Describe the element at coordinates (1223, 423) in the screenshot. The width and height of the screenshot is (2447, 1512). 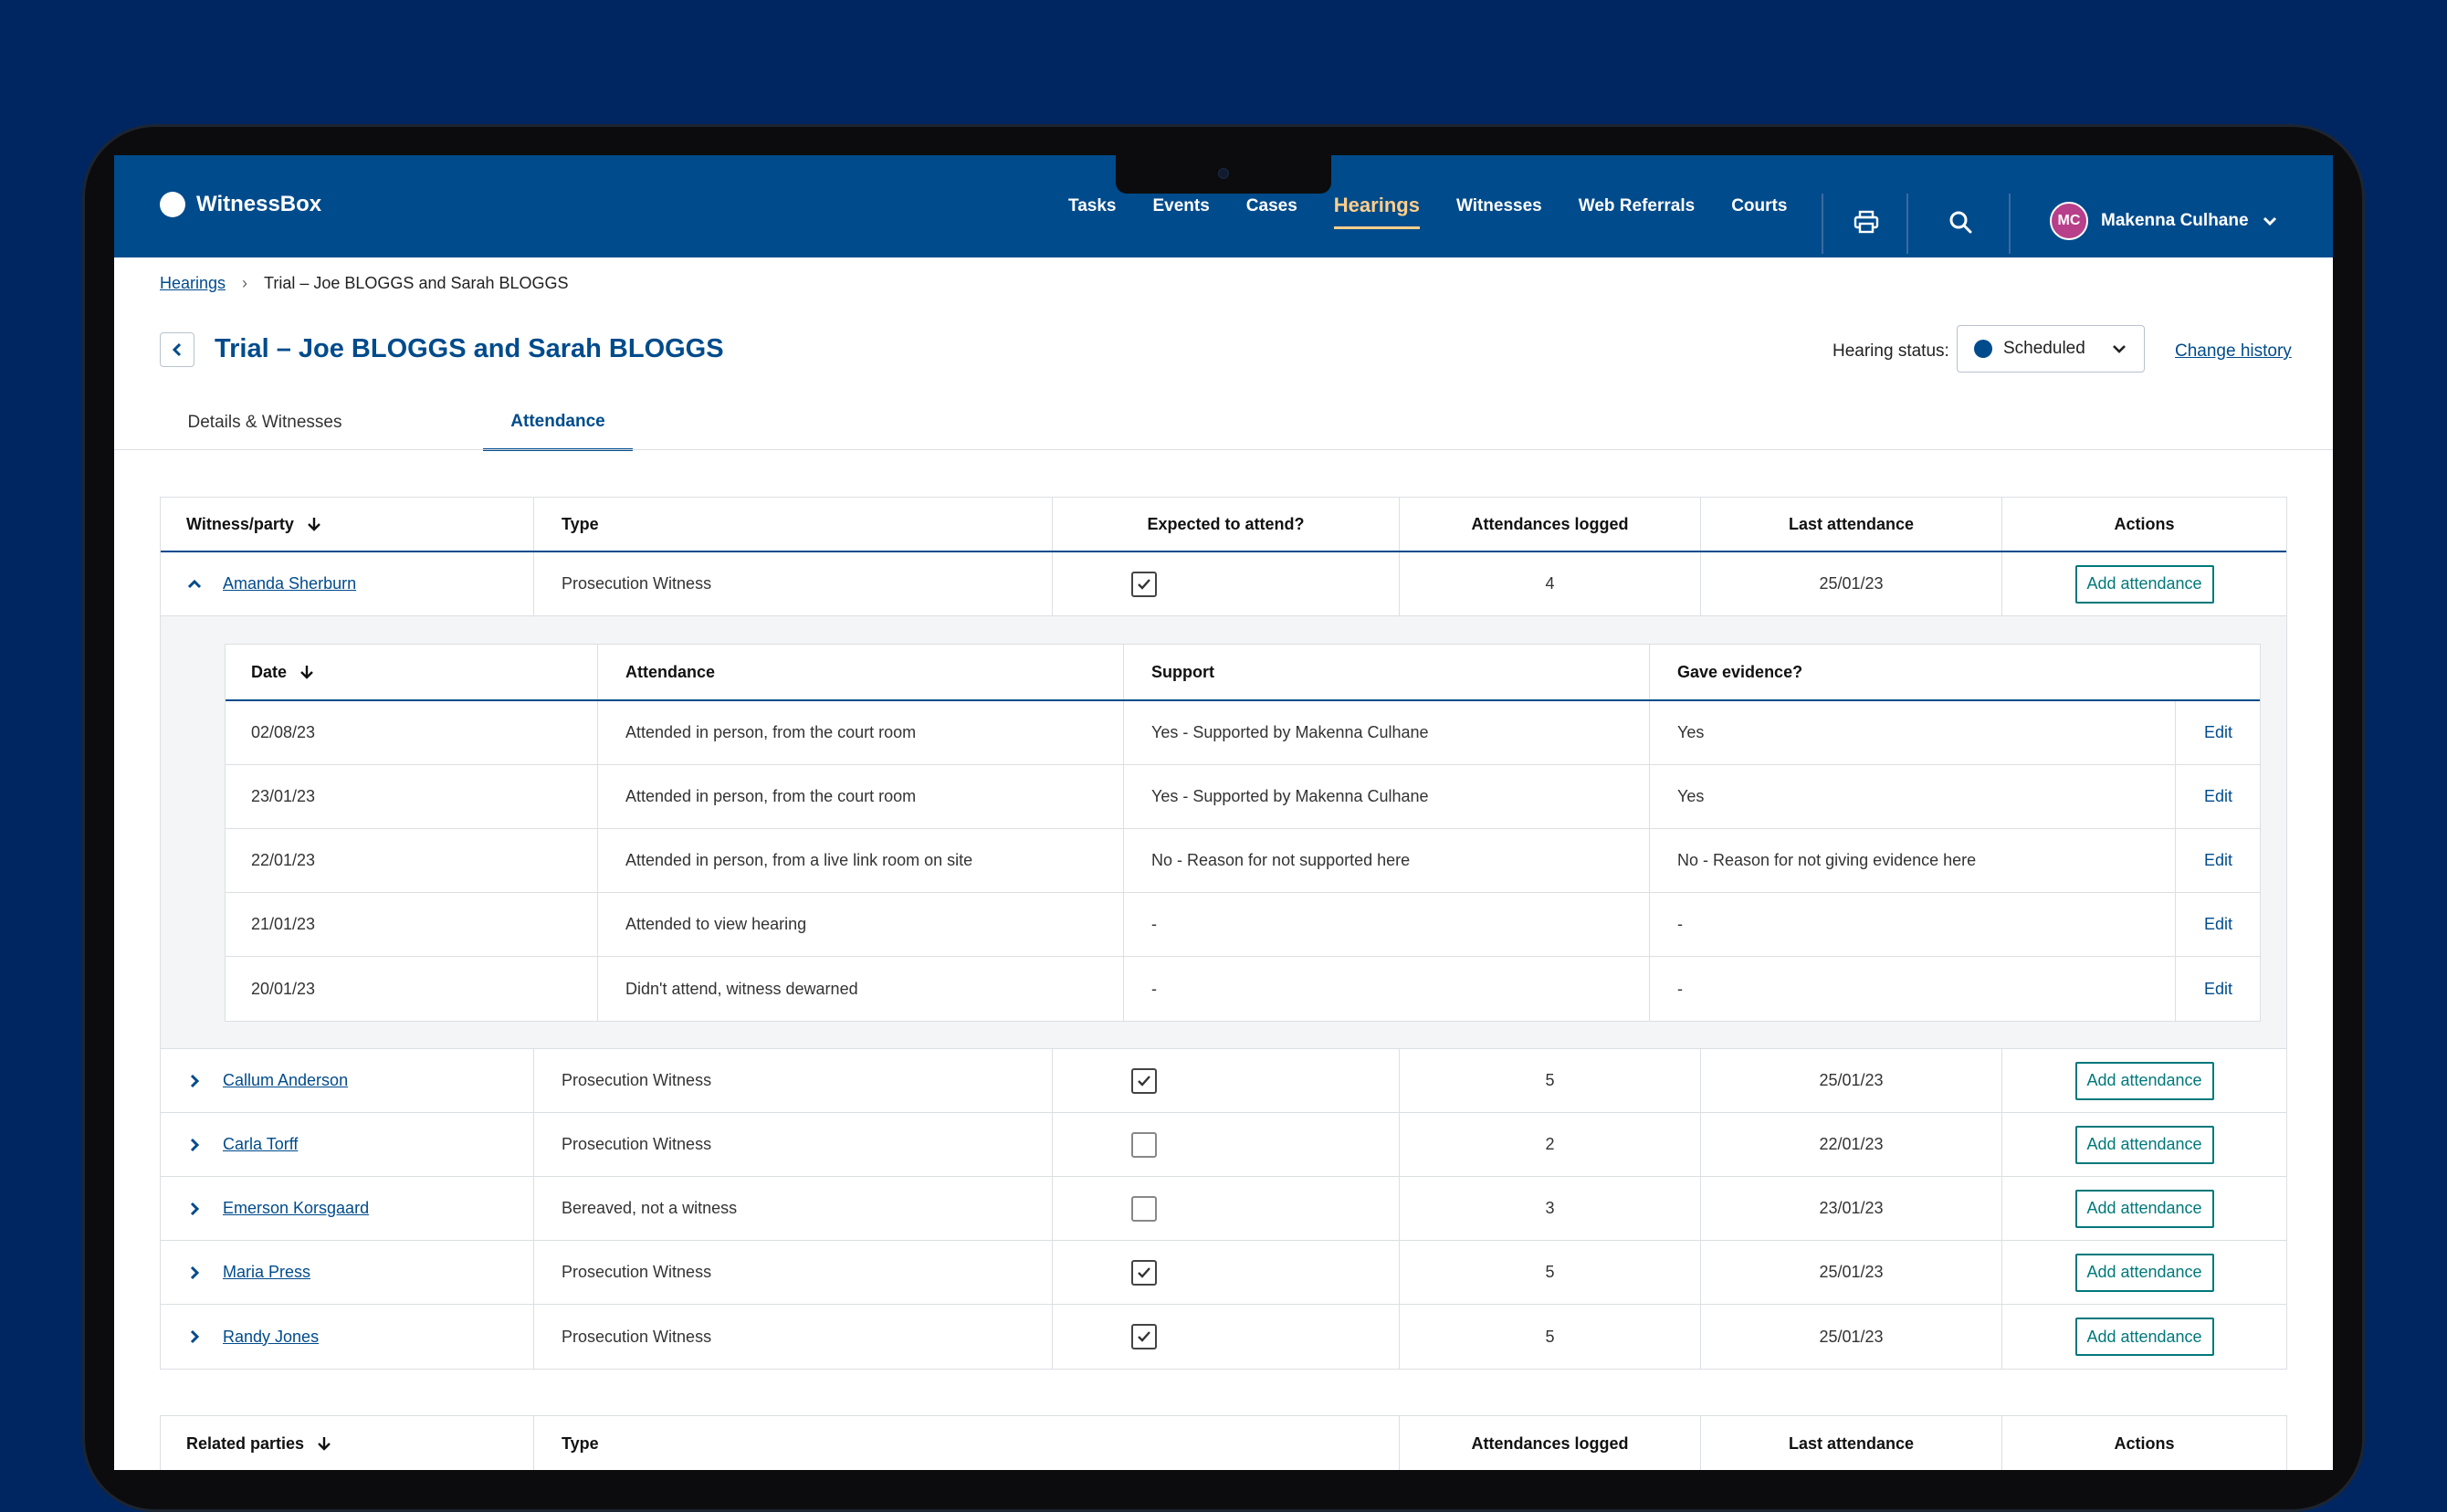
I see `tab-bar: Details & Witnesses Attendance` at that location.